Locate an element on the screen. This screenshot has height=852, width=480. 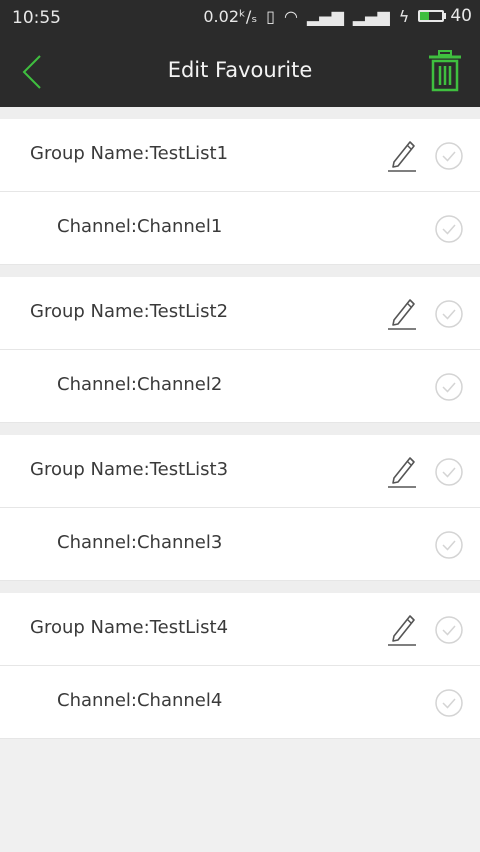
status-time: 10:55 is located at coordinates (36, 18).